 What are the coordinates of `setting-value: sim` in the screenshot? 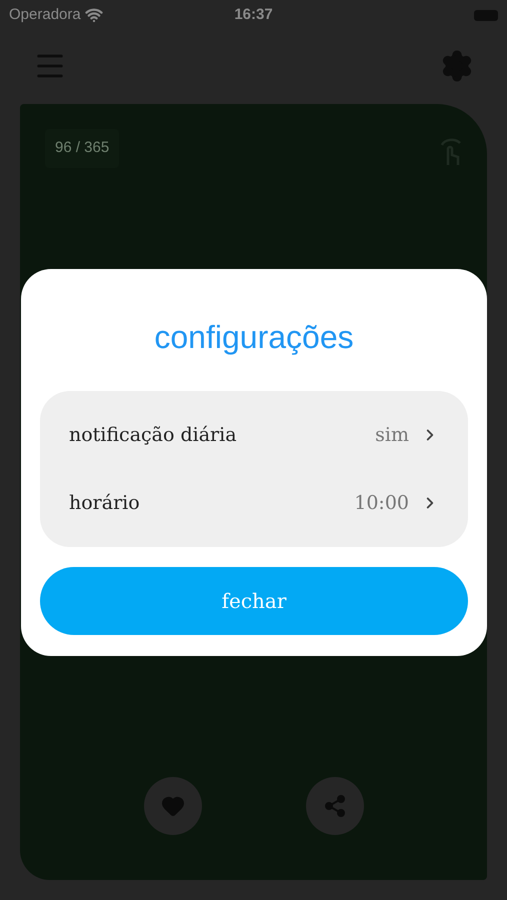 It's located at (392, 435).